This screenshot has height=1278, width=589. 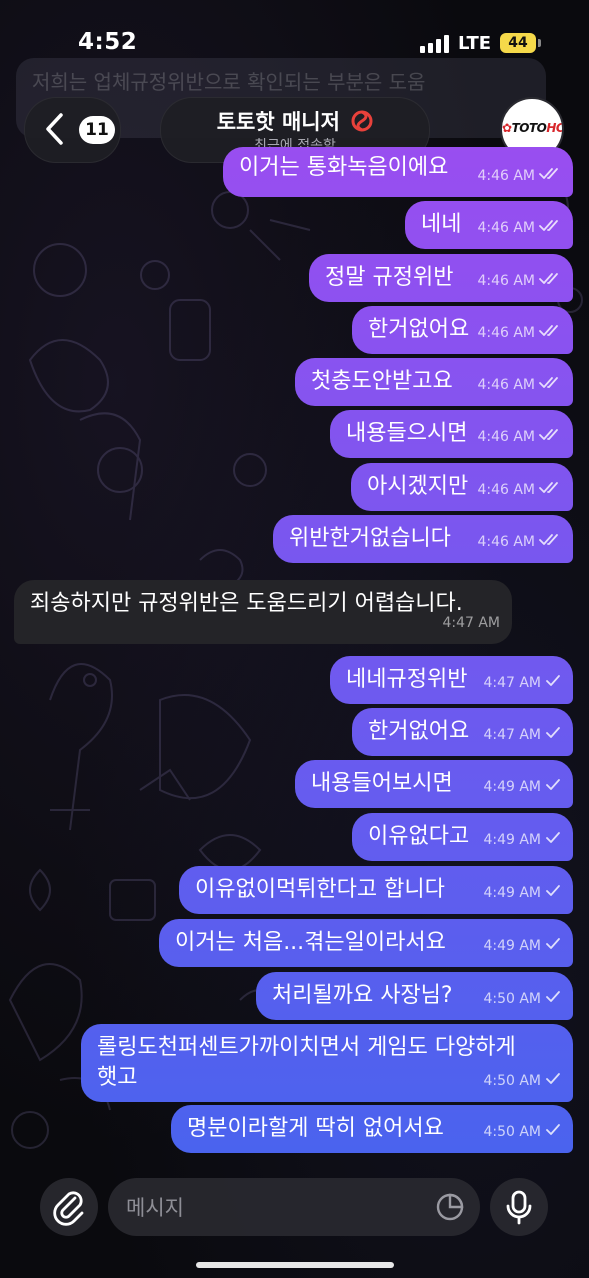 I want to click on microphone-icon, so click(x=519, y=1207).